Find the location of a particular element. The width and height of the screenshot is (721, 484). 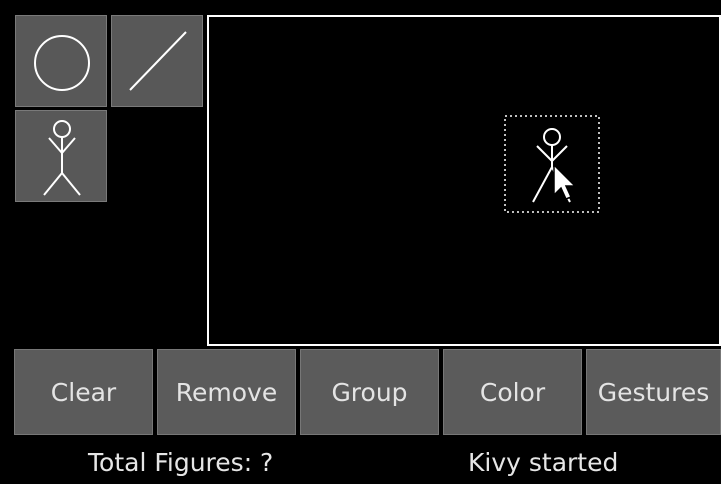

clear-button: Clear is located at coordinates (83, 392).